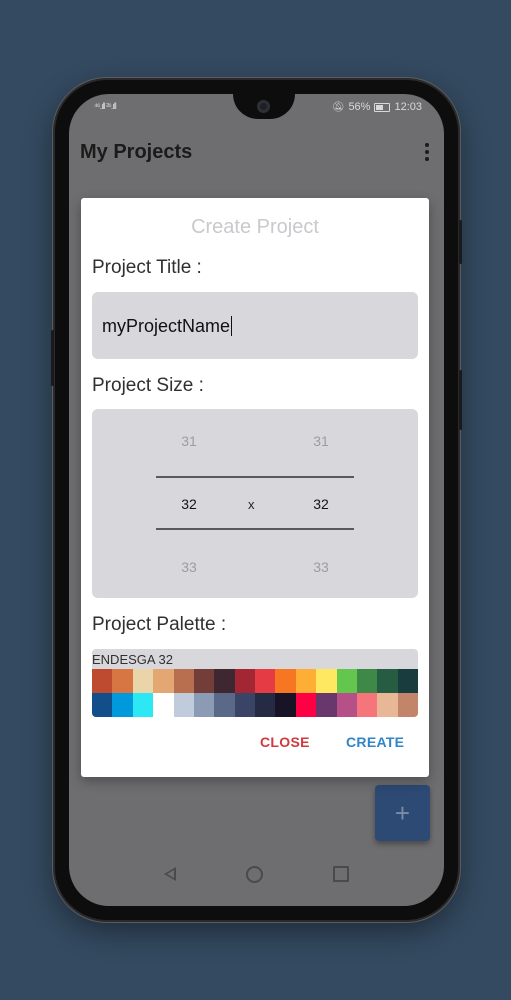 Image resolution: width=511 pixels, height=1000 pixels. What do you see at coordinates (402, 813) in the screenshot?
I see `add-project-button: +` at bounding box center [402, 813].